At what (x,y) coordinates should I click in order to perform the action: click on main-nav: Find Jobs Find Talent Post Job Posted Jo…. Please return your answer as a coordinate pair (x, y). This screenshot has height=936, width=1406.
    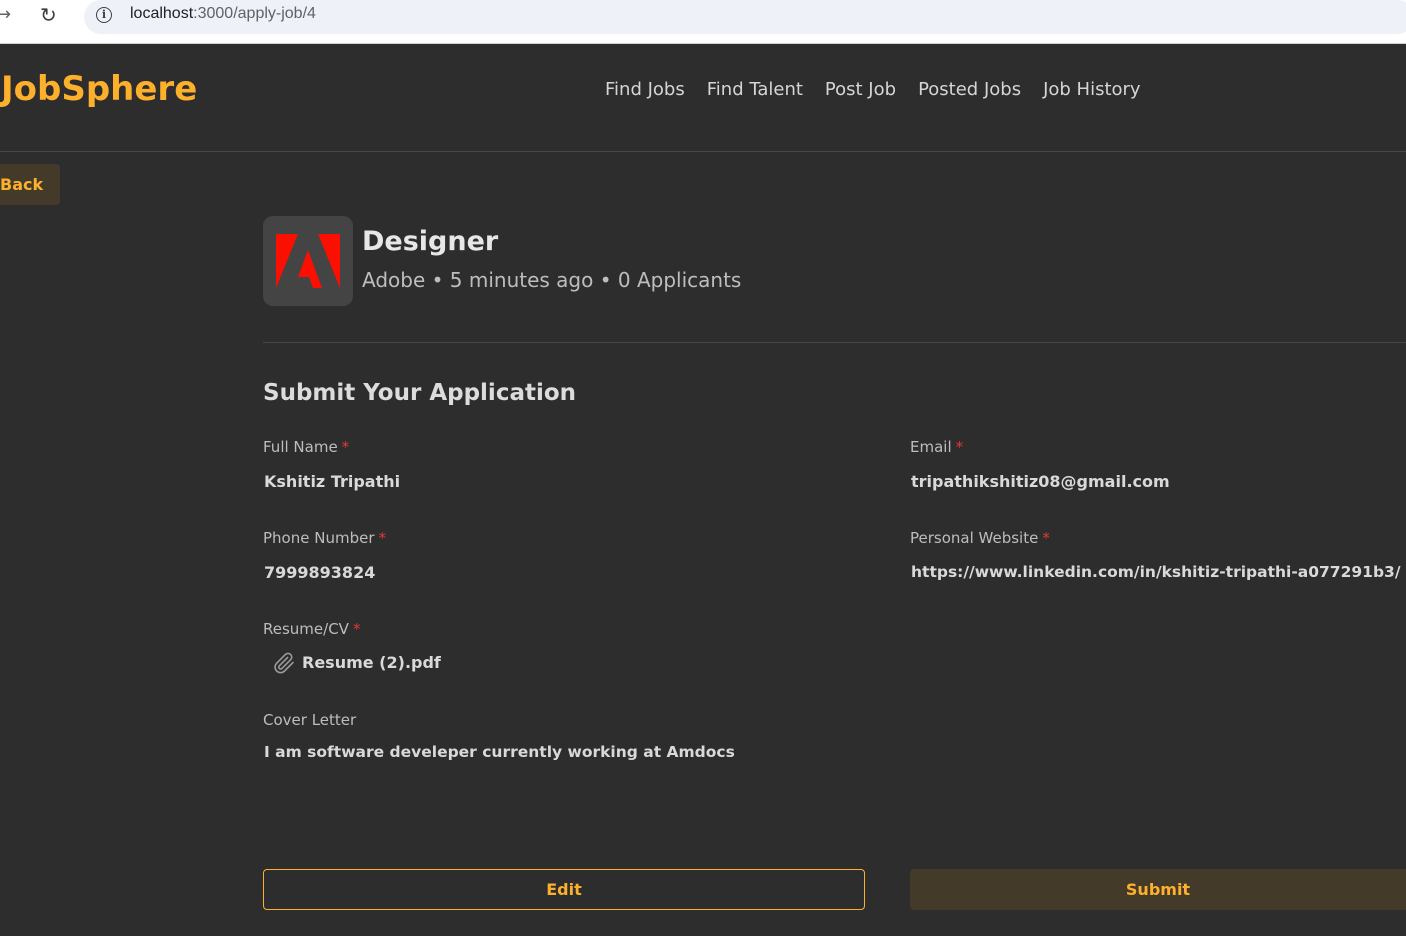
    Looking at the image, I should click on (884, 89).